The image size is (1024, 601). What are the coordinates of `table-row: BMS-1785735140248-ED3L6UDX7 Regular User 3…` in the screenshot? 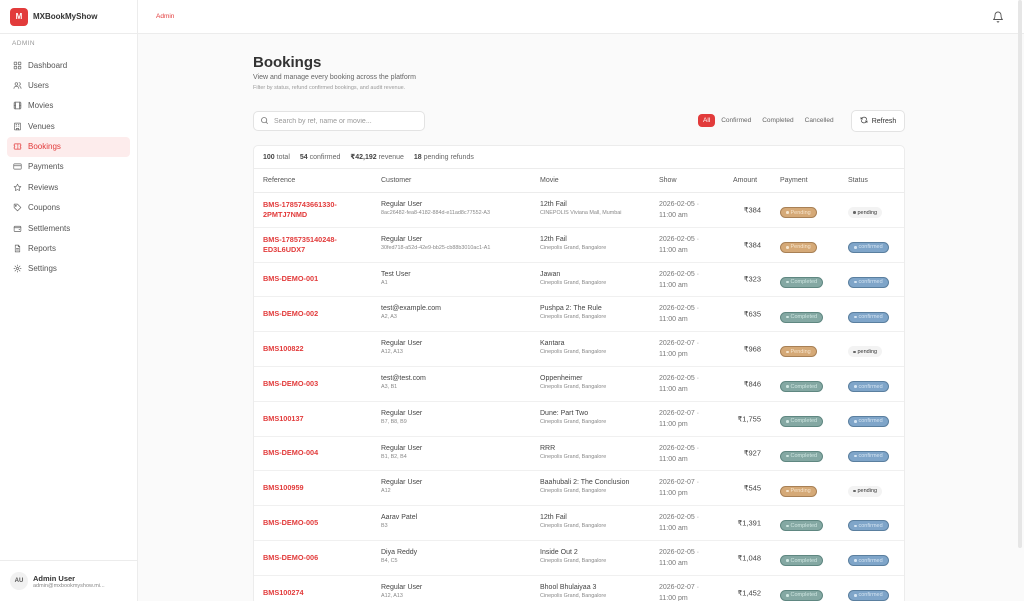 It's located at (579, 245).